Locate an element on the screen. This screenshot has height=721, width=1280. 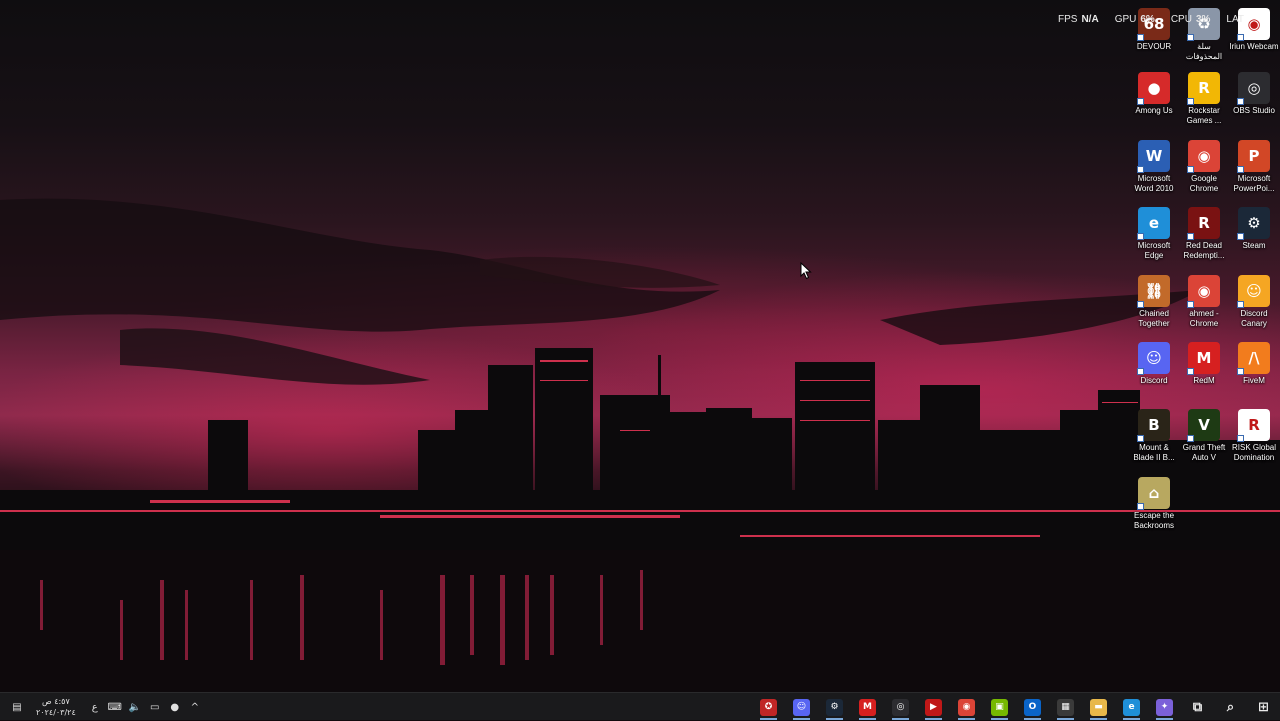
start-icon: ⊞ is located at coordinates (1263, 707).